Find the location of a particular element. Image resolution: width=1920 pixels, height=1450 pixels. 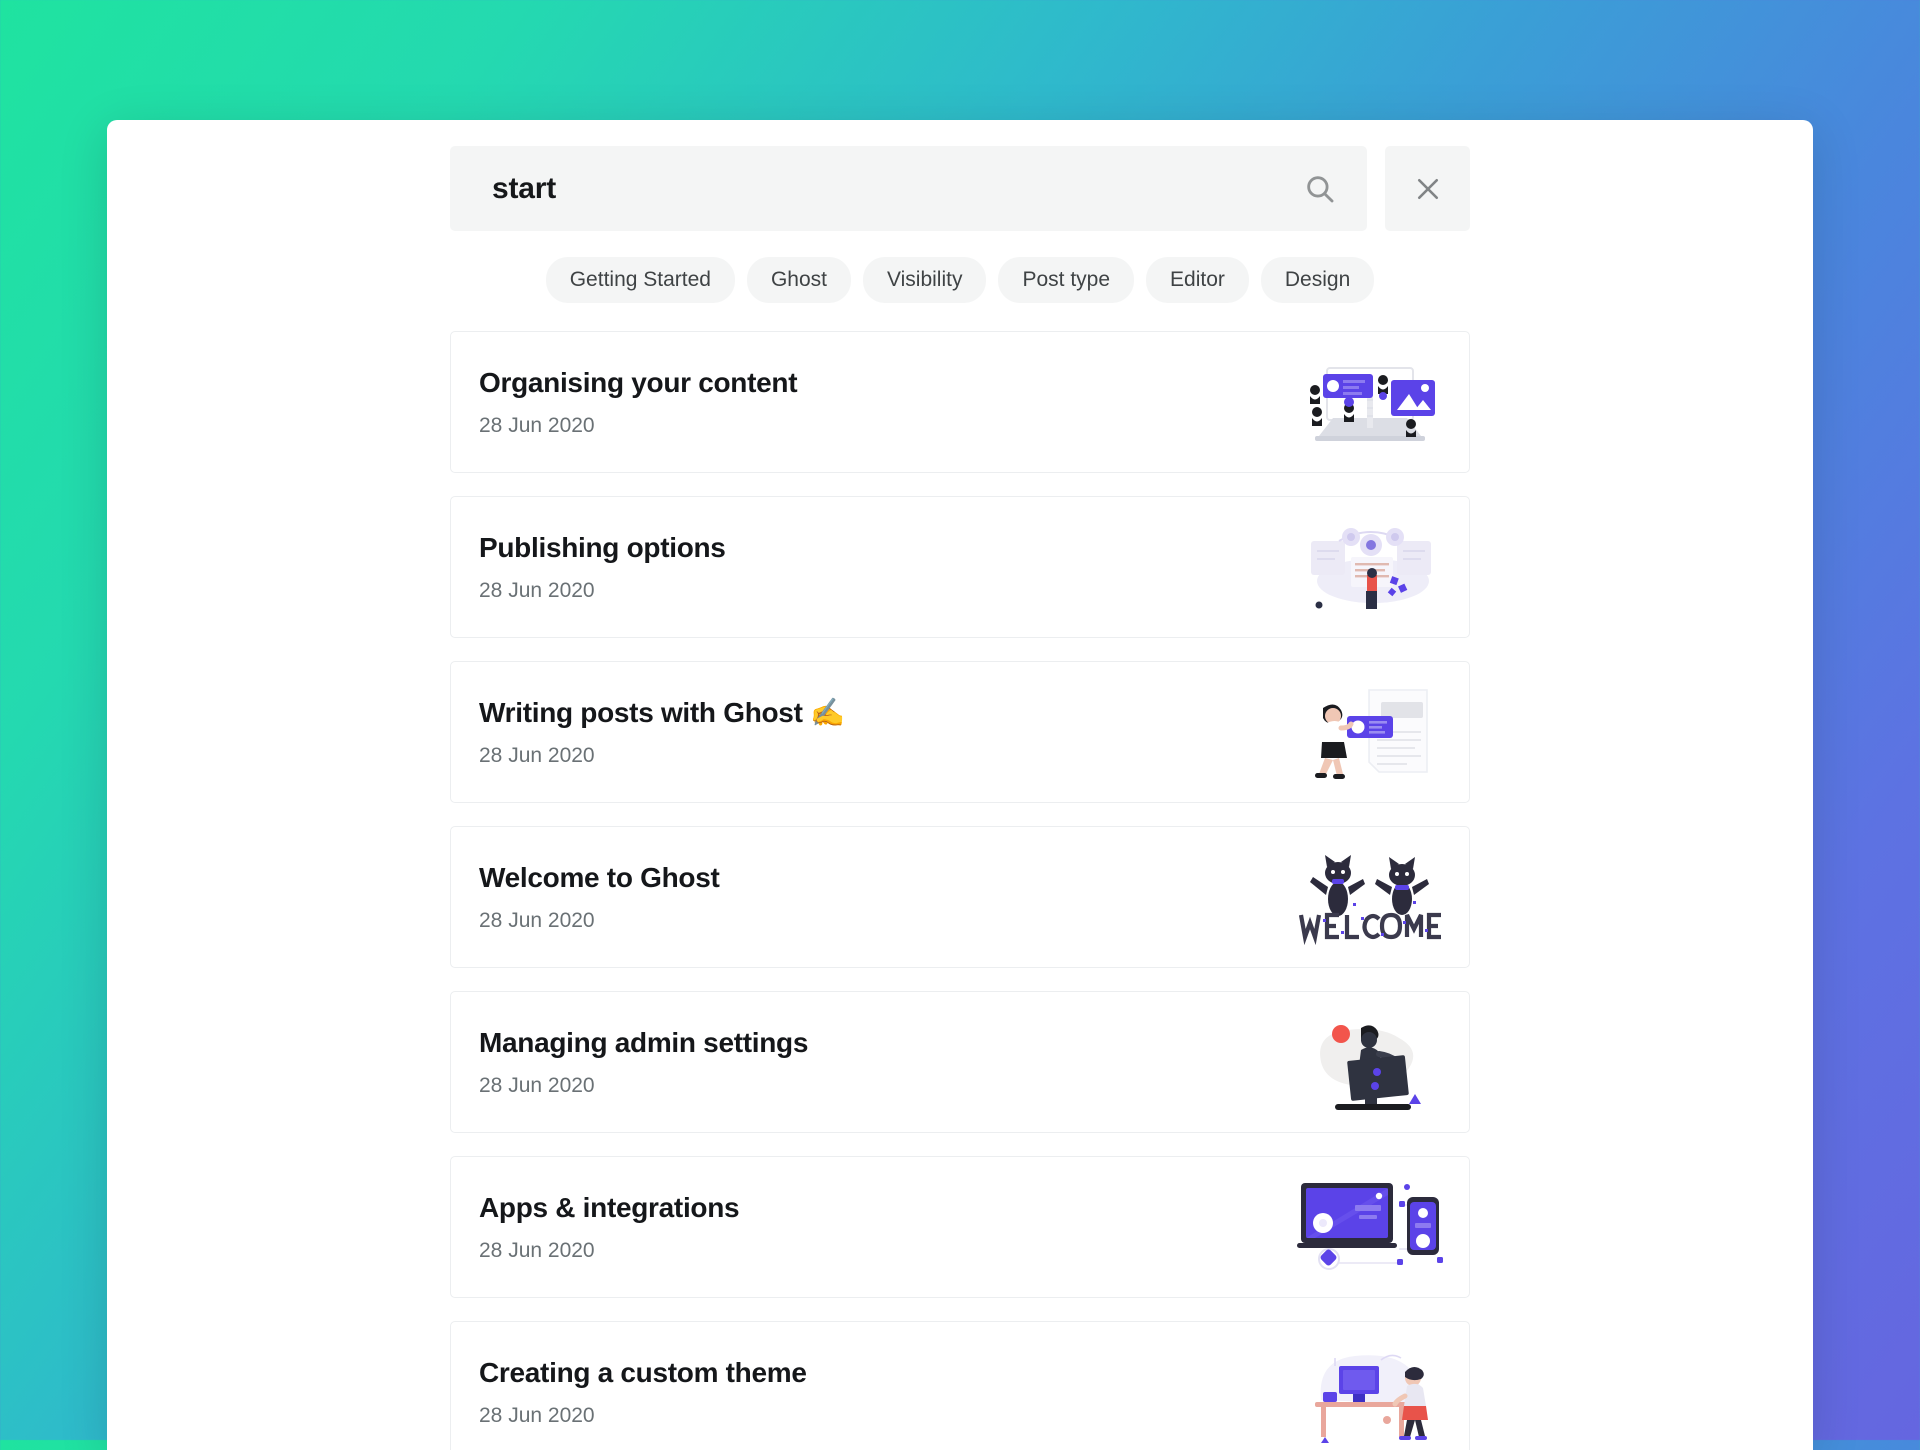

result-text: Welcome to Ghost 28 Jun 2020 is located at coordinates (599, 897).